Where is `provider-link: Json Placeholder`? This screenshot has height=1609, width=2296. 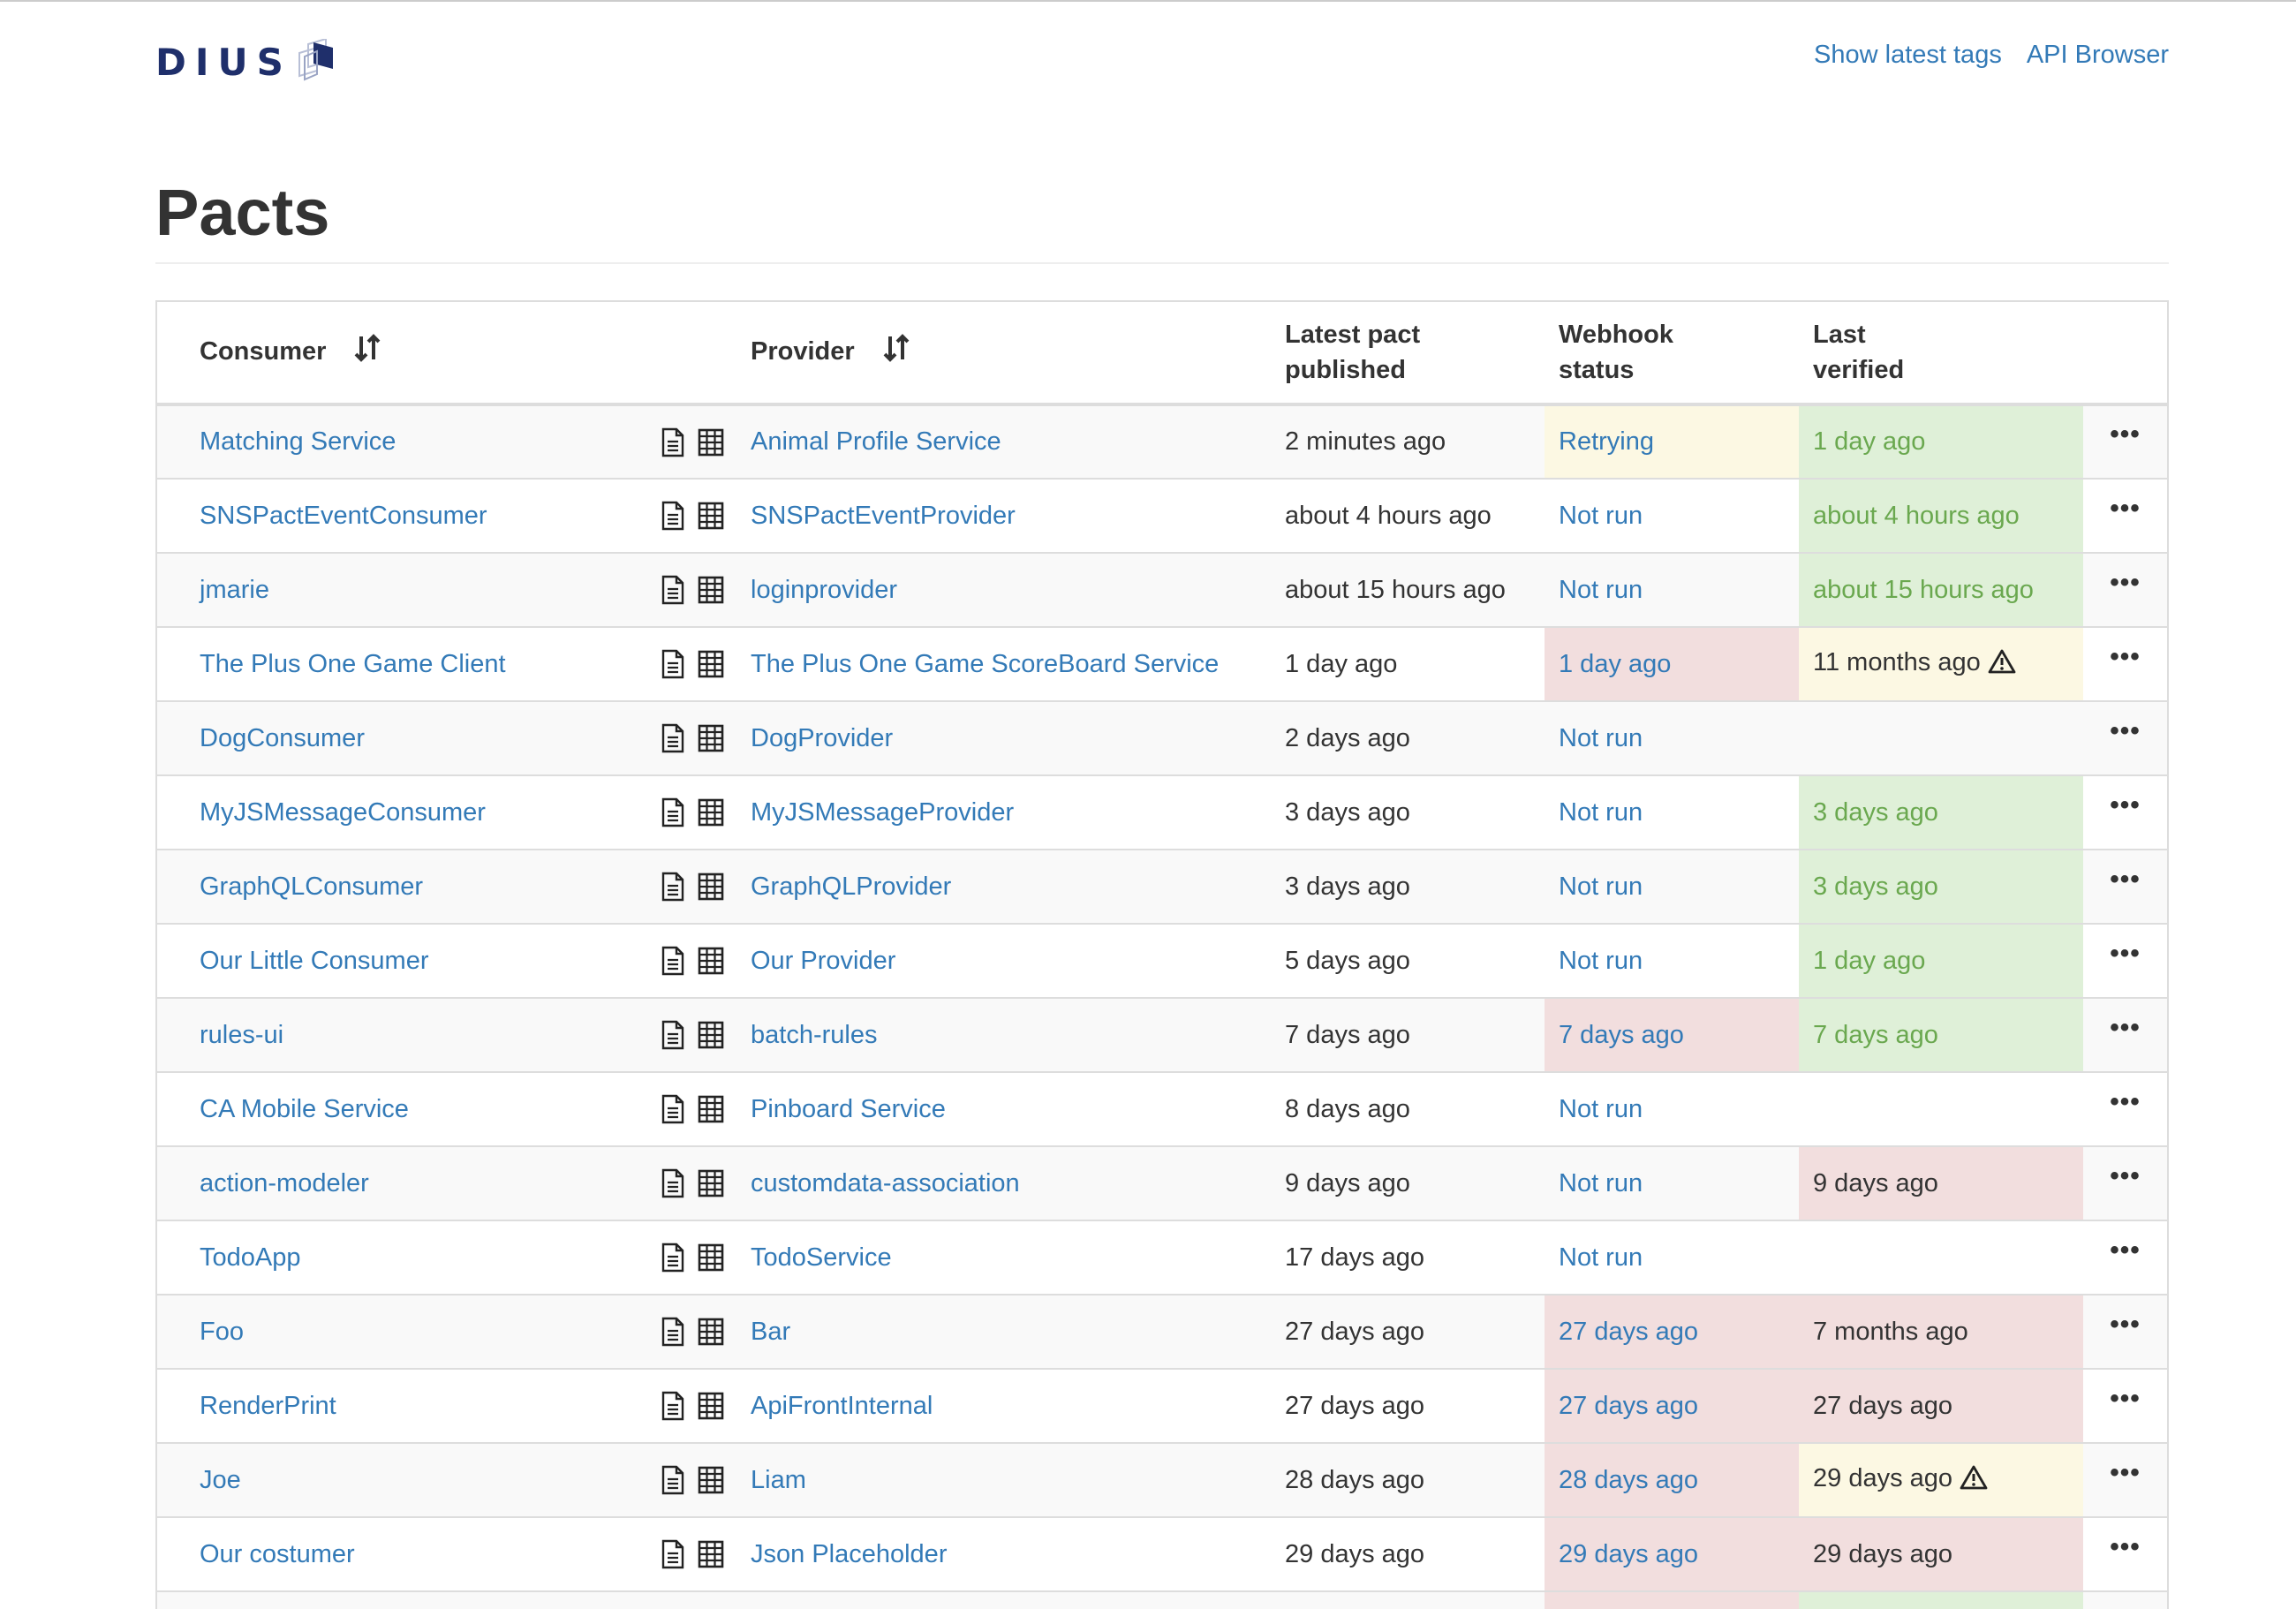
provider-link: Json Placeholder is located at coordinates (849, 1554).